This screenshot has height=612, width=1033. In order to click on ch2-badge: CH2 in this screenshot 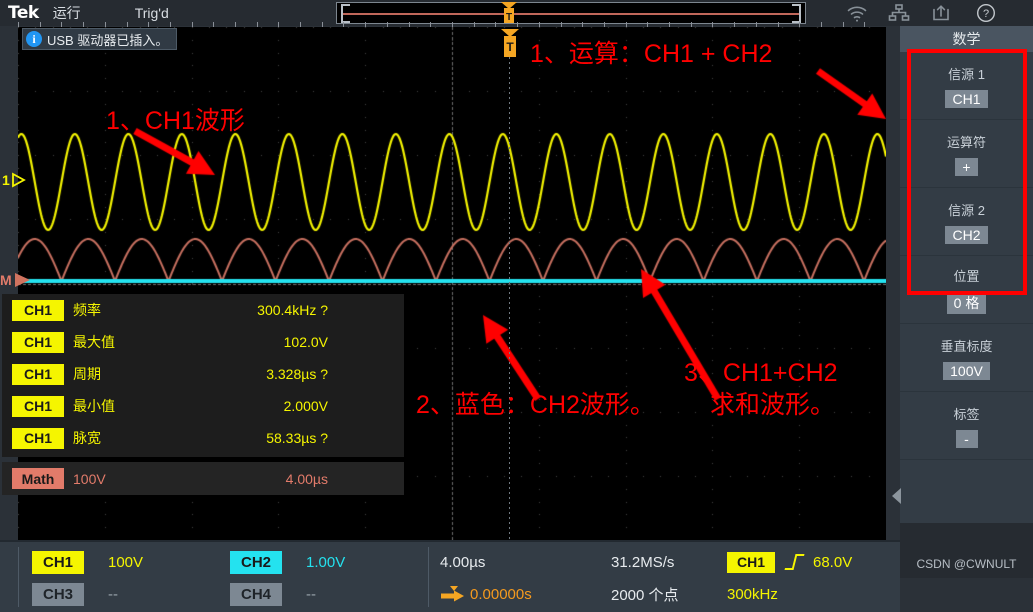, I will do `click(256, 562)`.